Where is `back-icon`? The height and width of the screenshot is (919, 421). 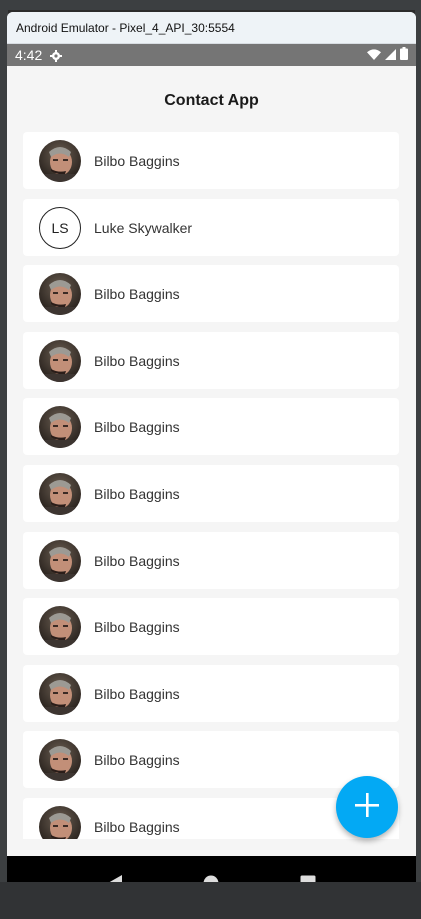 back-icon is located at coordinates (115, 878).